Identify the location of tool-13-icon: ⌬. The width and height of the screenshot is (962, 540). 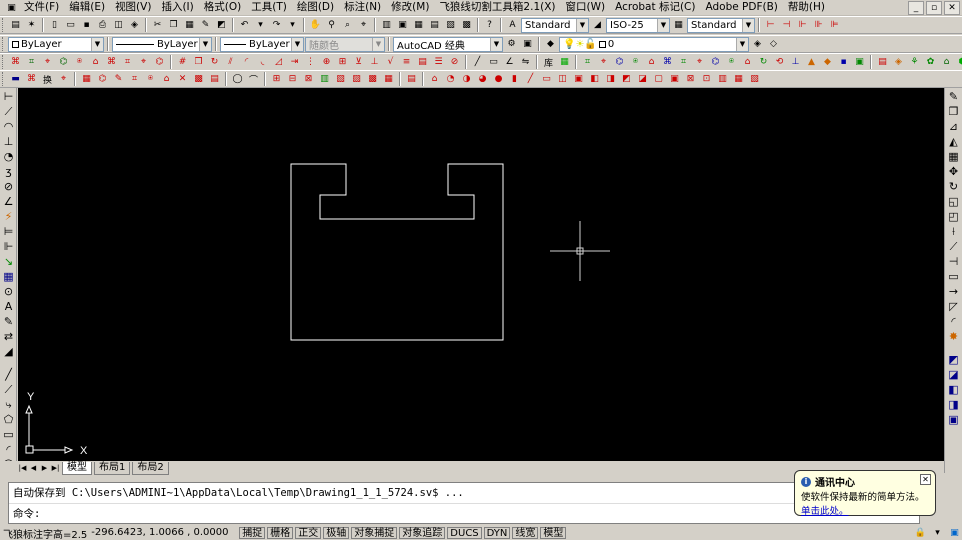
(619, 62).